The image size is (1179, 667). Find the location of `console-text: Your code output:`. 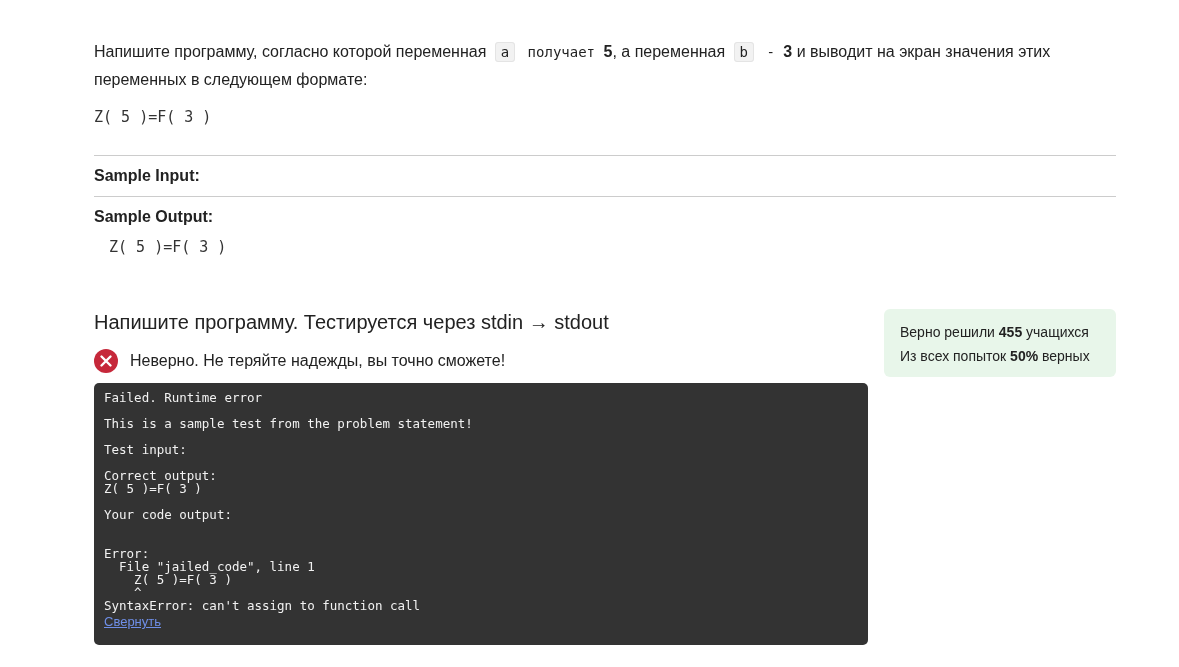

console-text: Your code output: is located at coordinates (168, 514).